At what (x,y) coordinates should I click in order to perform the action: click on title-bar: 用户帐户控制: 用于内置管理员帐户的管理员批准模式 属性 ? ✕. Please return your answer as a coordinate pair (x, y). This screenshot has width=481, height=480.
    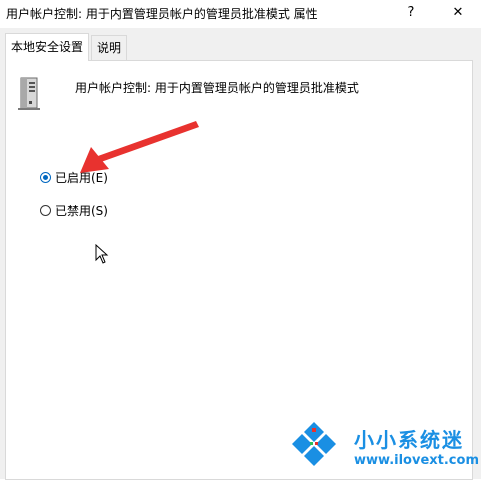
    Looking at the image, I should click on (240, 14).